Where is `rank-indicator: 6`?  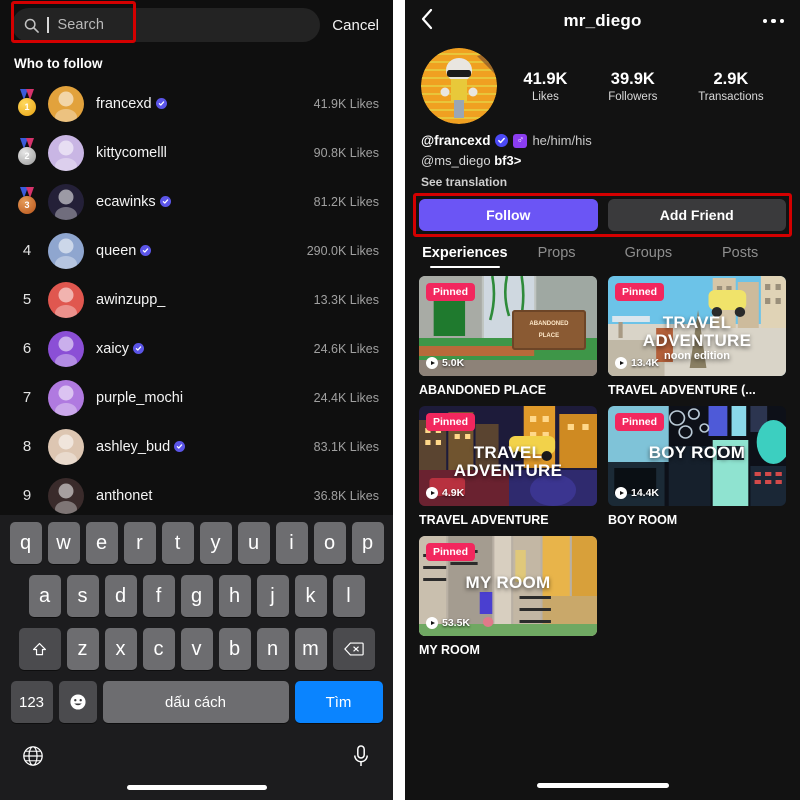 rank-indicator: 6 is located at coordinates (27, 348).